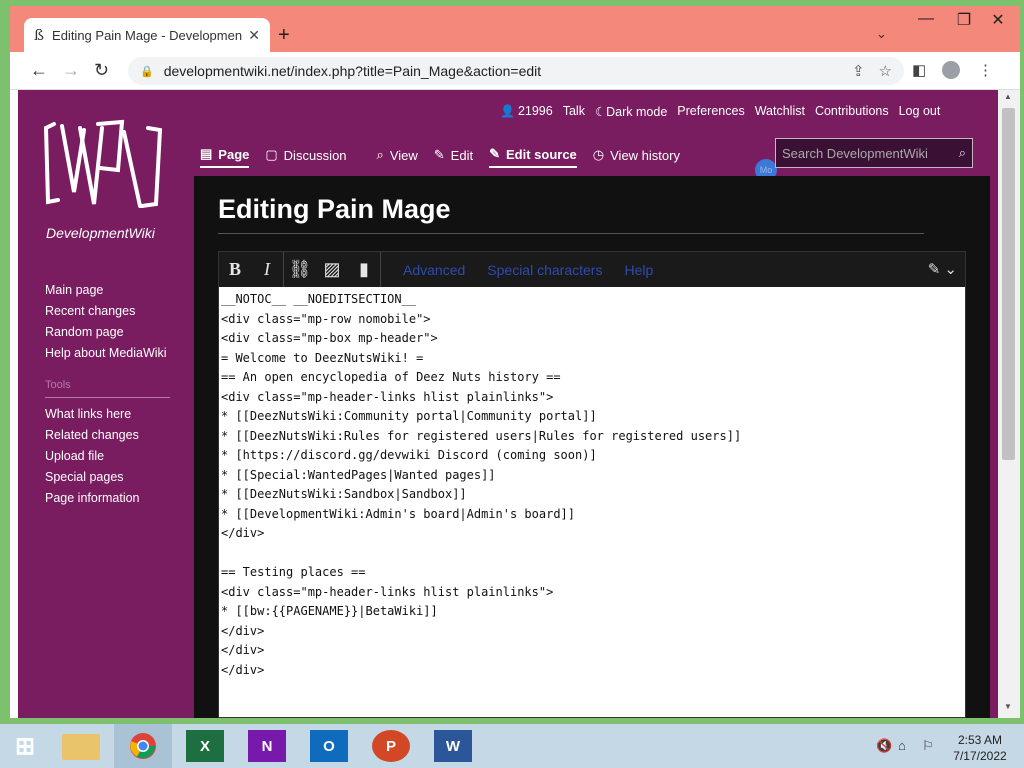 The image size is (1024, 768). Describe the element at coordinates (106, 332) in the screenshot. I see `nav-random-page: Random page` at that location.